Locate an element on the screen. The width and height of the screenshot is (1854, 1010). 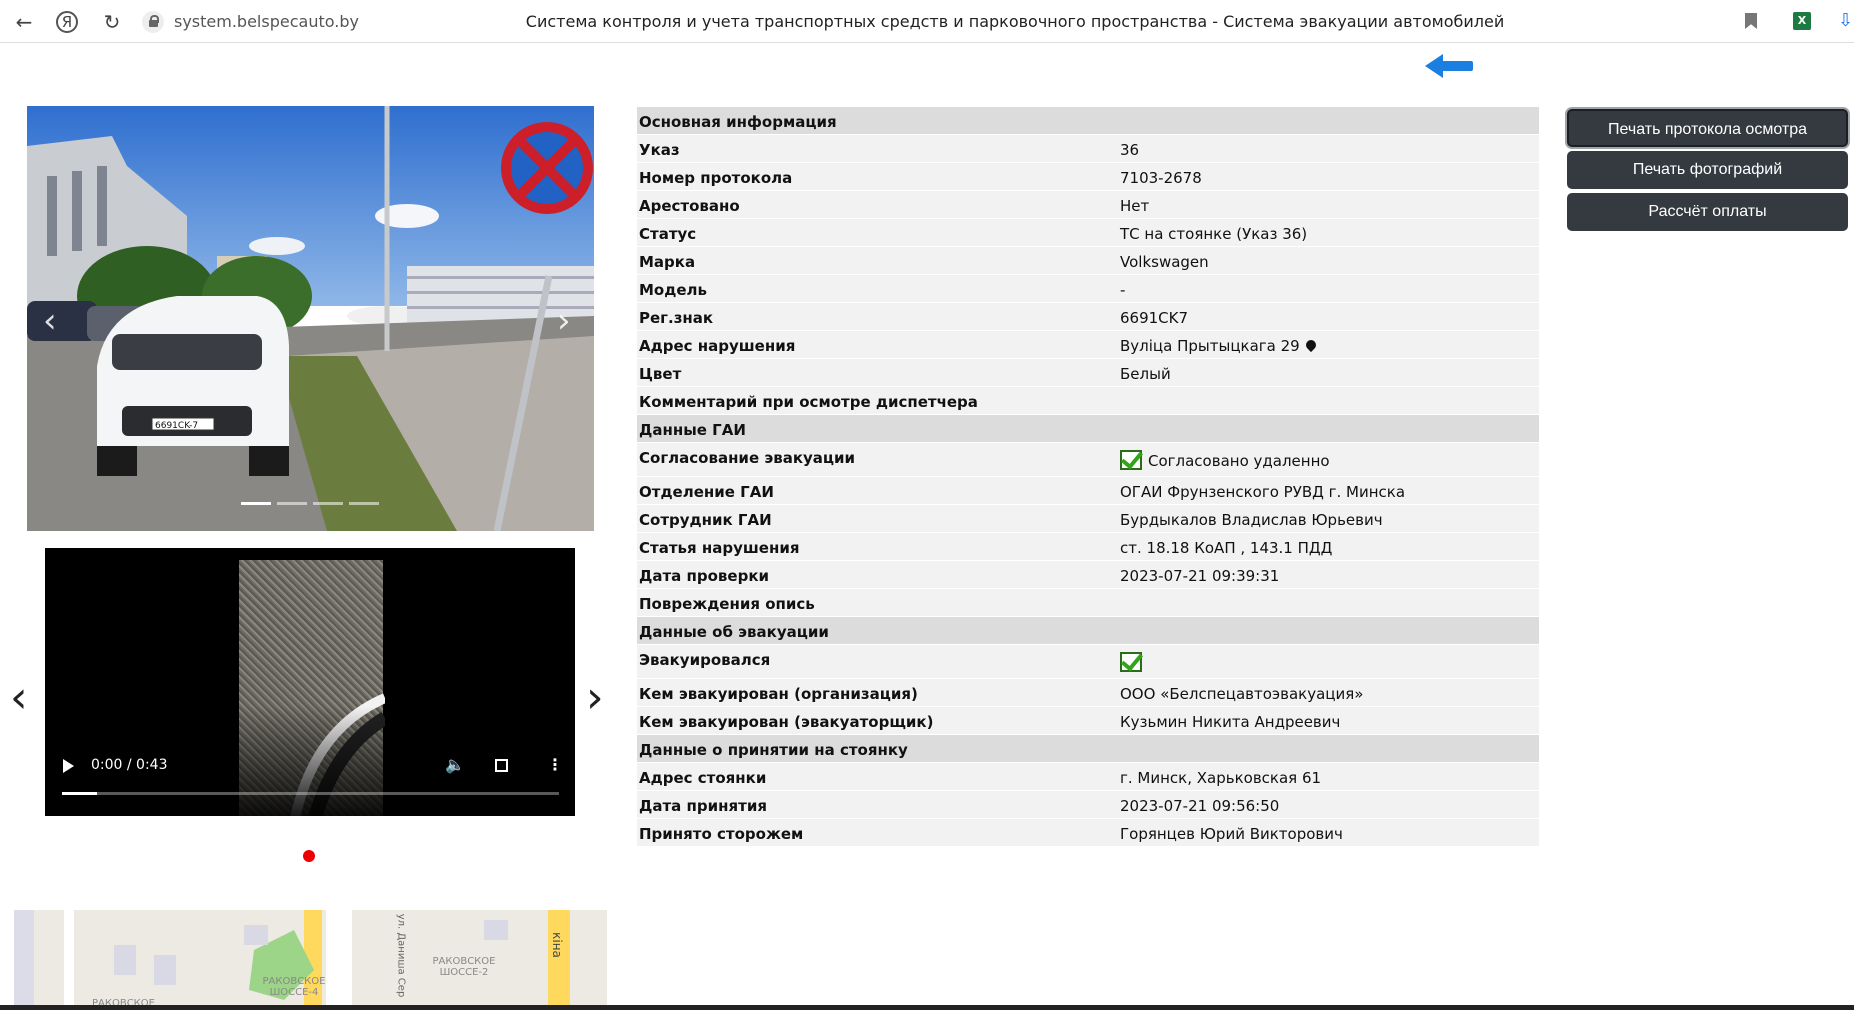
download-icon: ⇩ is located at coordinates (1845, 20).